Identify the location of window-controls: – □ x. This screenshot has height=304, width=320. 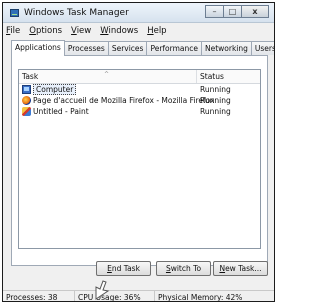
(237, 12).